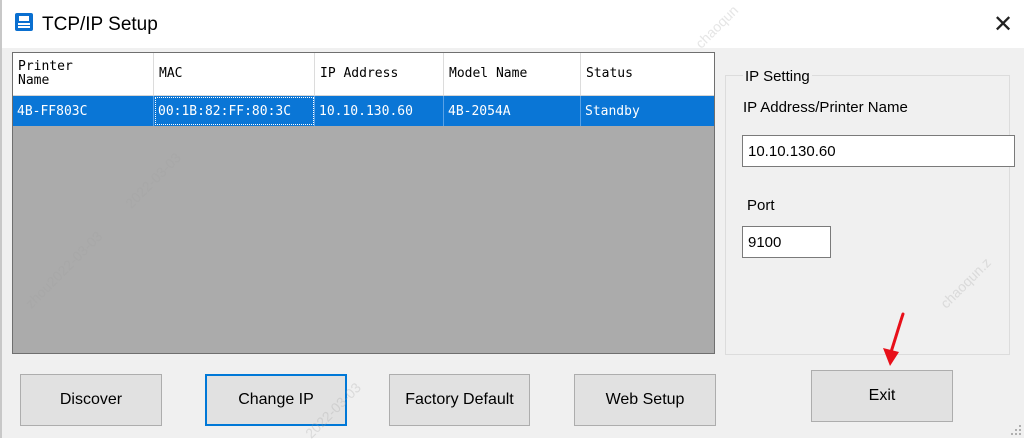  I want to click on column-header-model-name: Model Name, so click(512, 74).